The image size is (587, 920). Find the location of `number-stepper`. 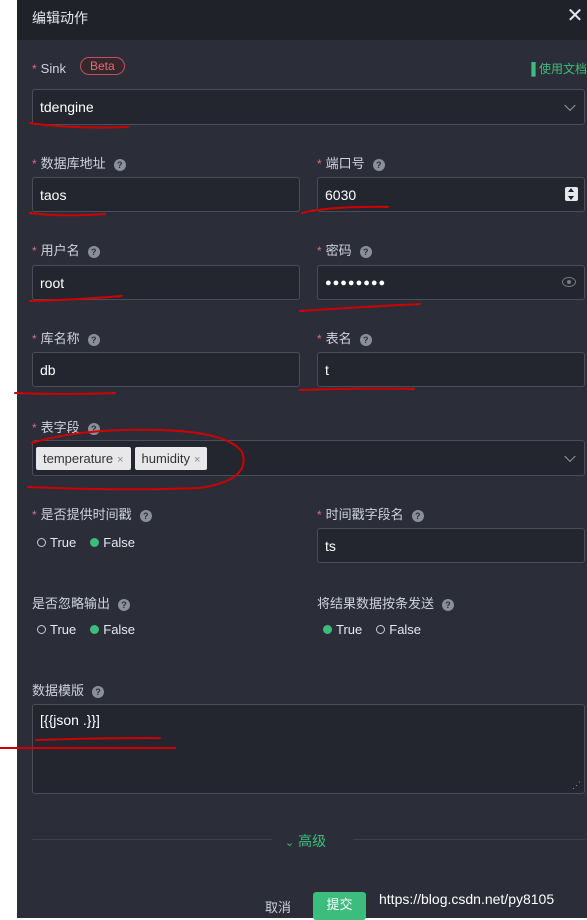

number-stepper is located at coordinates (571, 194).